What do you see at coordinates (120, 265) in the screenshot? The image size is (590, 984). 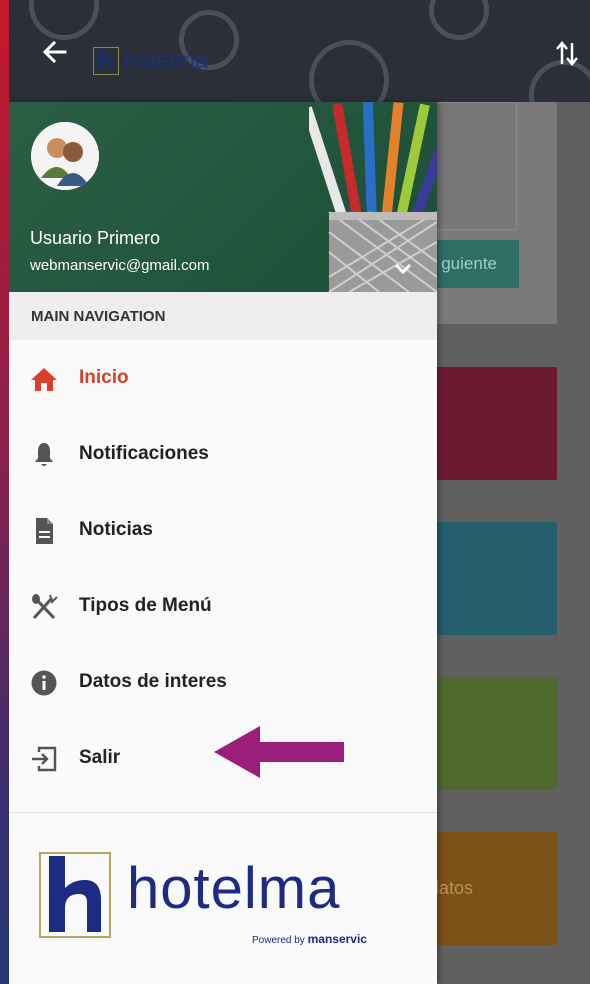 I see `user-email: webmanservic@gmail.com` at bounding box center [120, 265].